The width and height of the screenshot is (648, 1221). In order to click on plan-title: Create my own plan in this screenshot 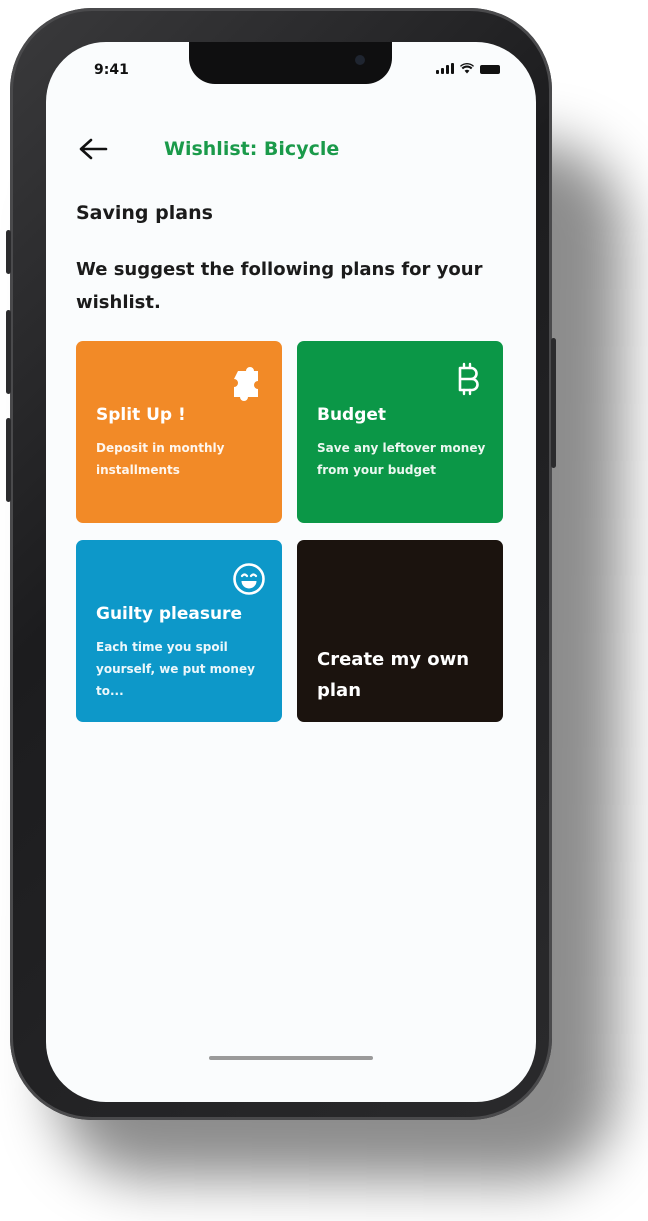, I will do `click(393, 675)`.